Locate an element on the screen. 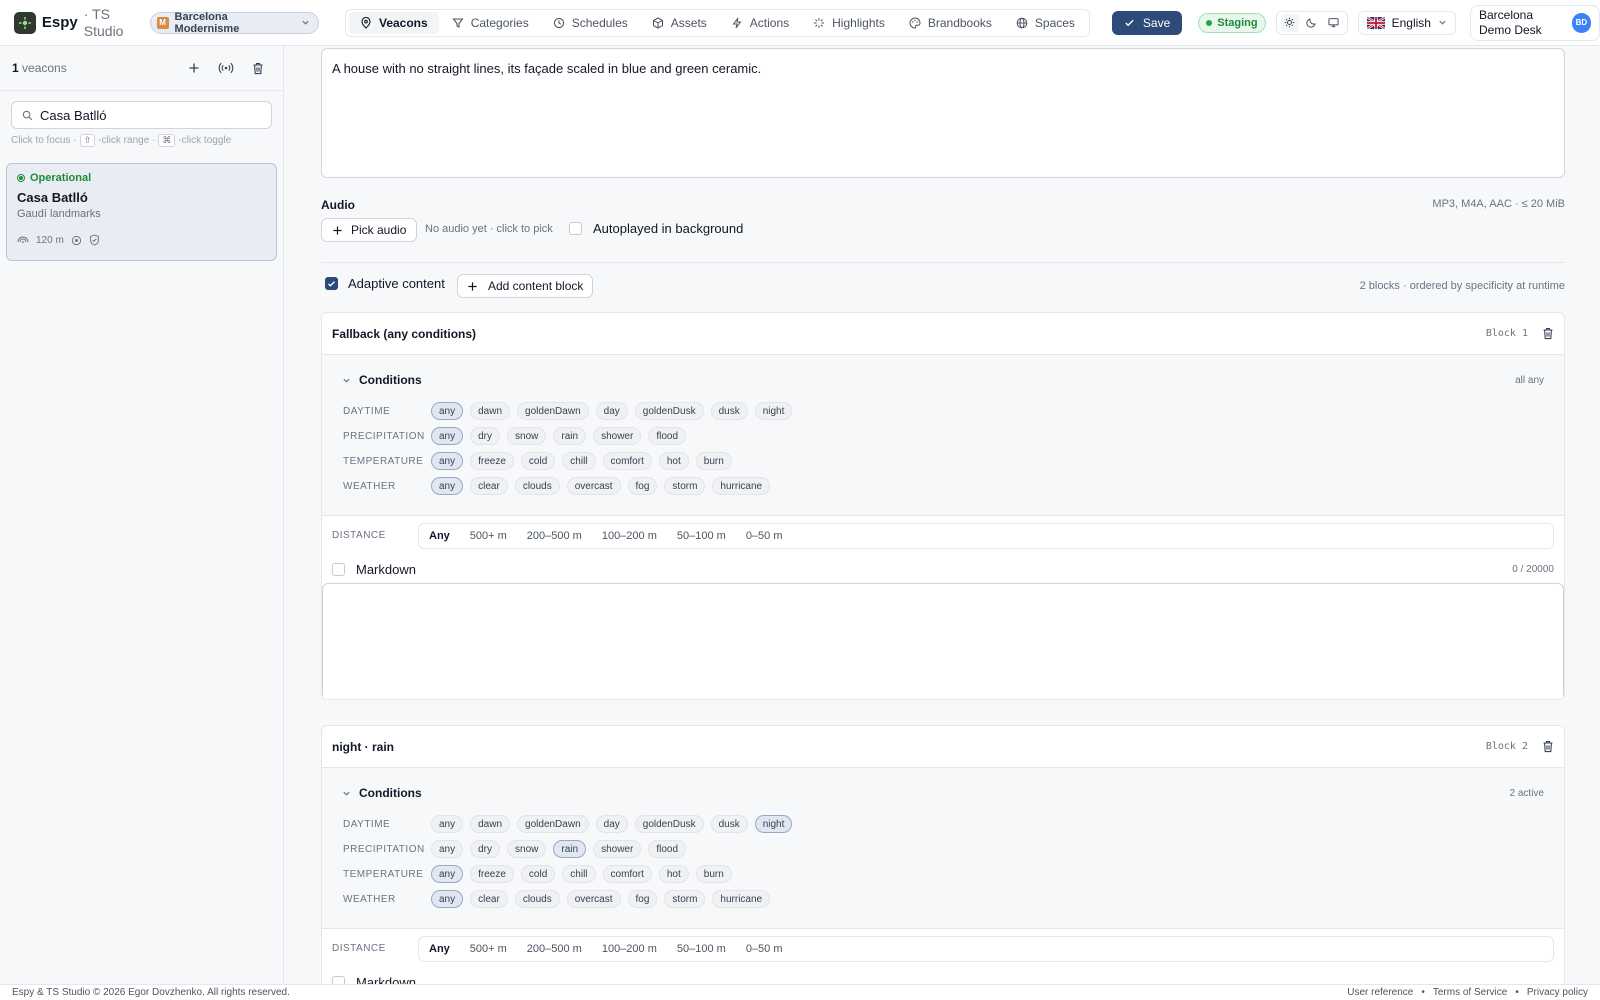 The width and height of the screenshot is (1600, 1000). add-veacon-button is located at coordinates (194, 68).